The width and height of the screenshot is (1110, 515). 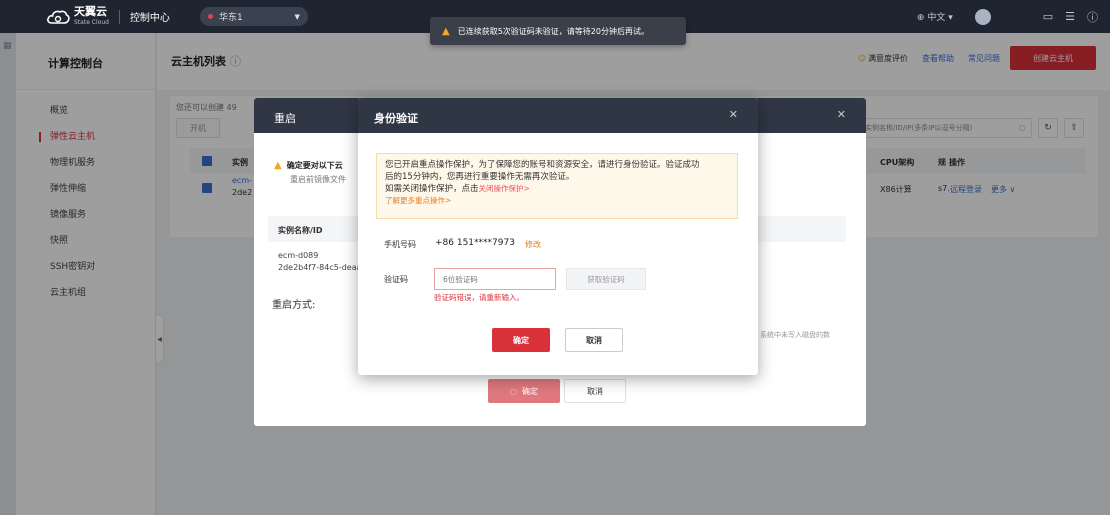 I want to click on learn-more-link: 了解更多重点操作>, so click(x=557, y=201).